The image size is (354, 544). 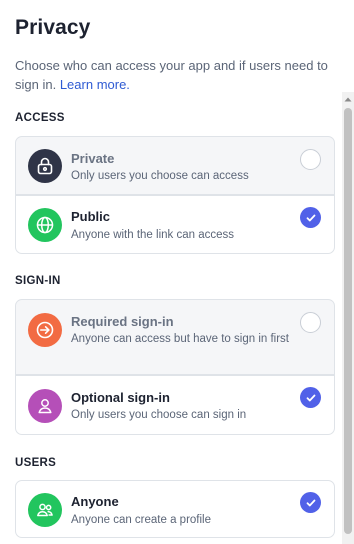 What do you see at coordinates (53, 27) in the screenshot?
I see `page-title: Privacy` at bounding box center [53, 27].